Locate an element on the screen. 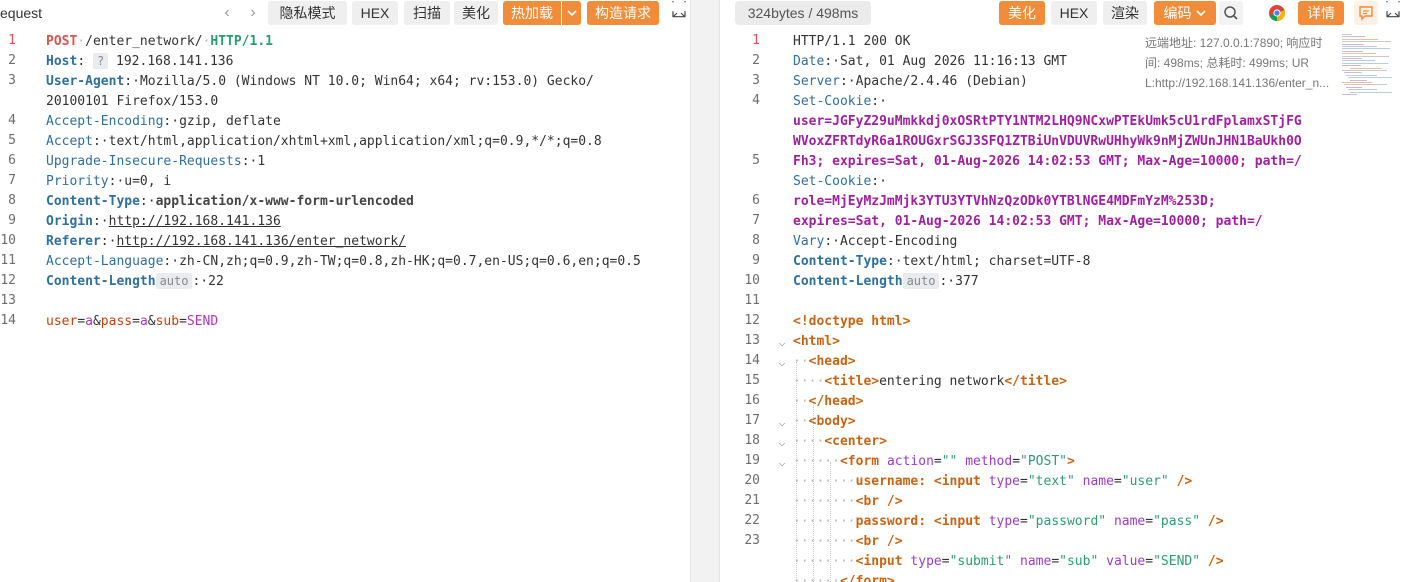 Image resolution: width=1404 pixels, height=582 pixels. search-icon is located at coordinates (1231, 13).